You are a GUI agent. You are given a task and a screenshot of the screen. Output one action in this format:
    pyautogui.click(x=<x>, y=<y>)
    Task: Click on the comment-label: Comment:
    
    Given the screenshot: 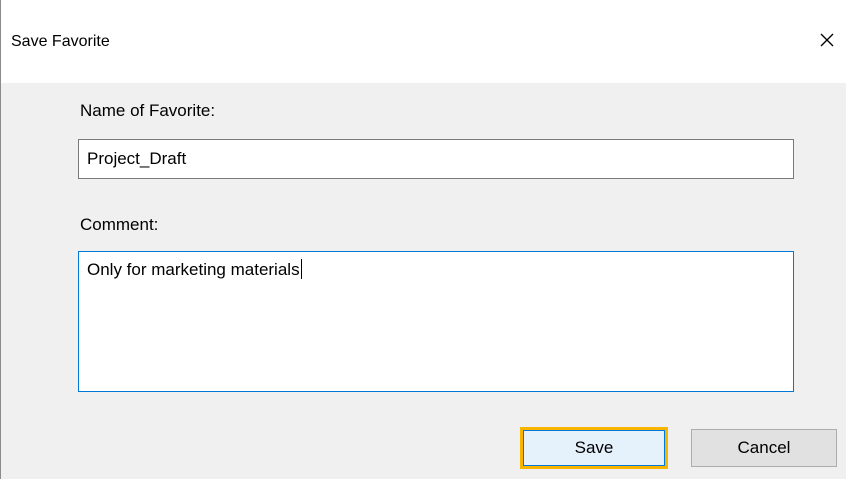 What is the action you would take?
    pyautogui.click(x=119, y=224)
    